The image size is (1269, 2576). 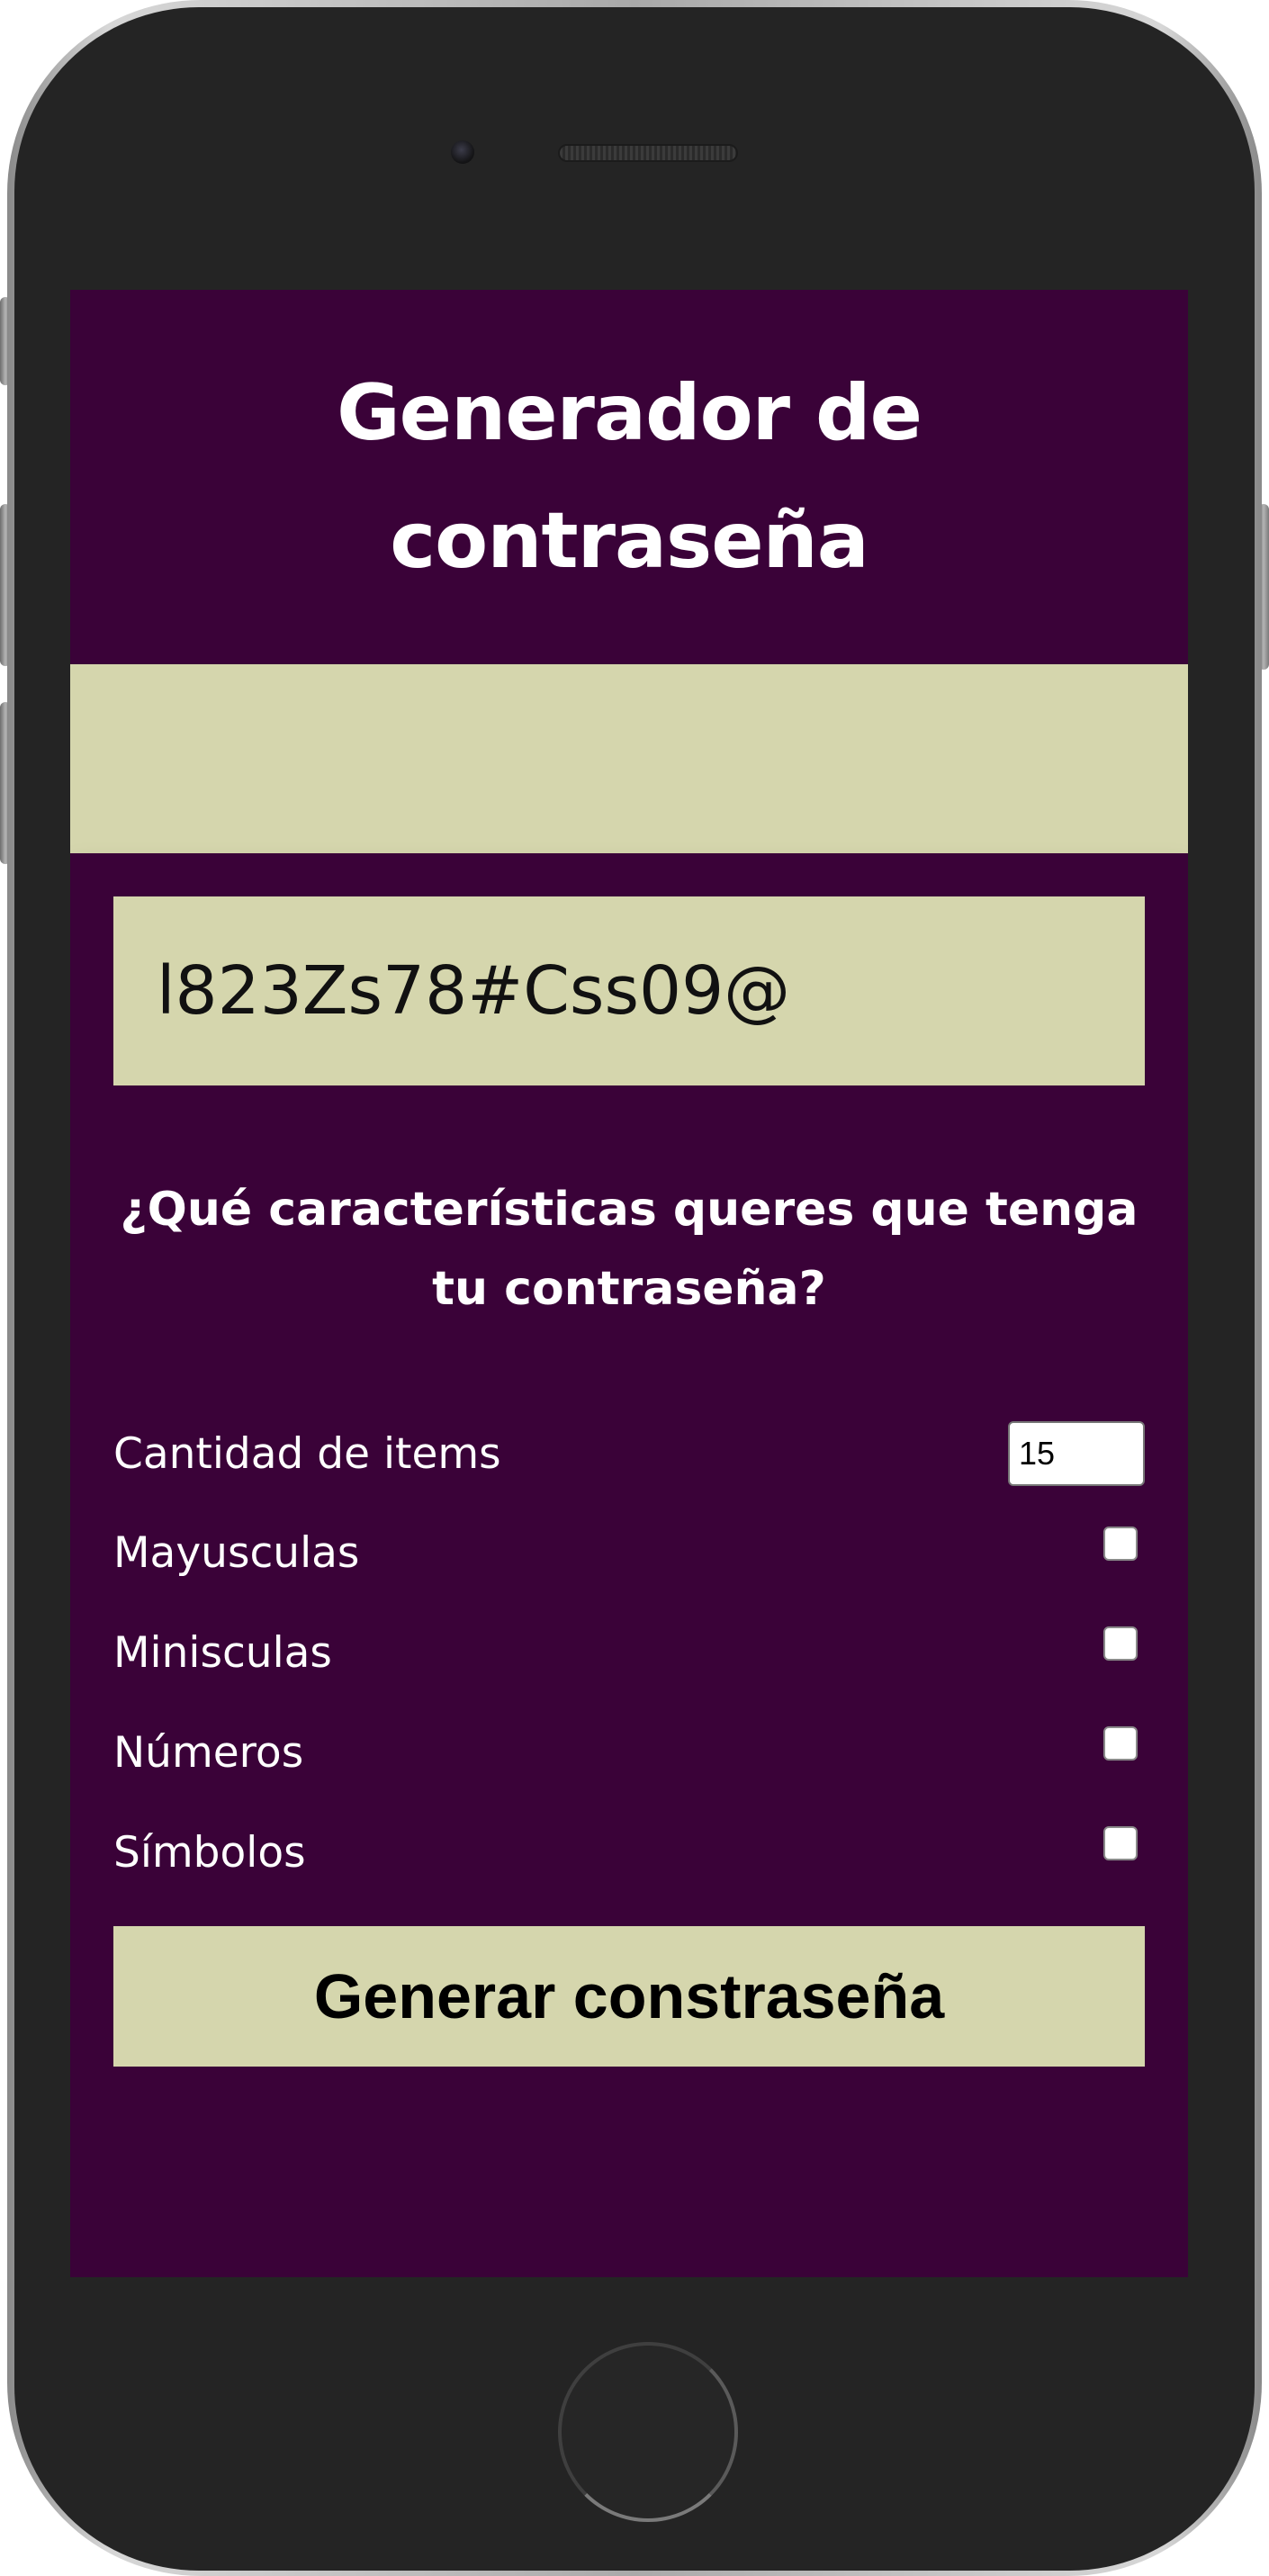 What do you see at coordinates (209, 1752) in the screenshot?
I see `numbers-label: Números` at bounding box center [209, 1752].